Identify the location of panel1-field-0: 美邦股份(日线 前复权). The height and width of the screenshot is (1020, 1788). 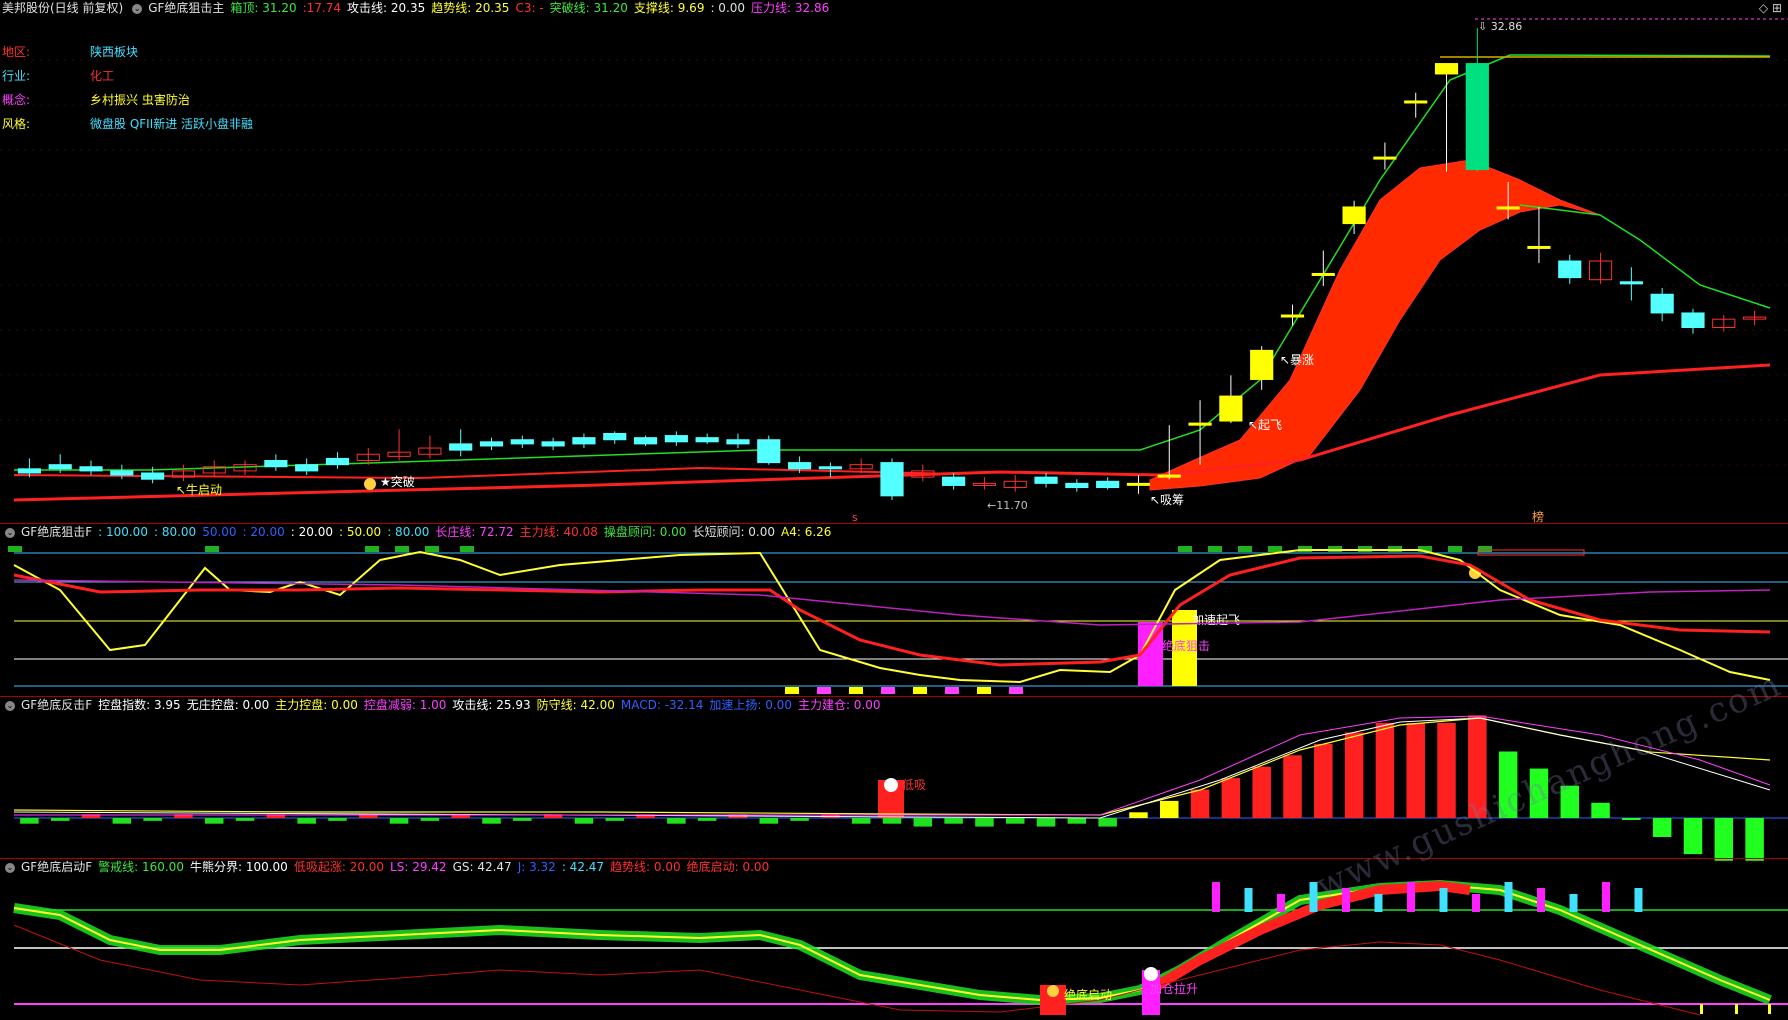
(63, 8).